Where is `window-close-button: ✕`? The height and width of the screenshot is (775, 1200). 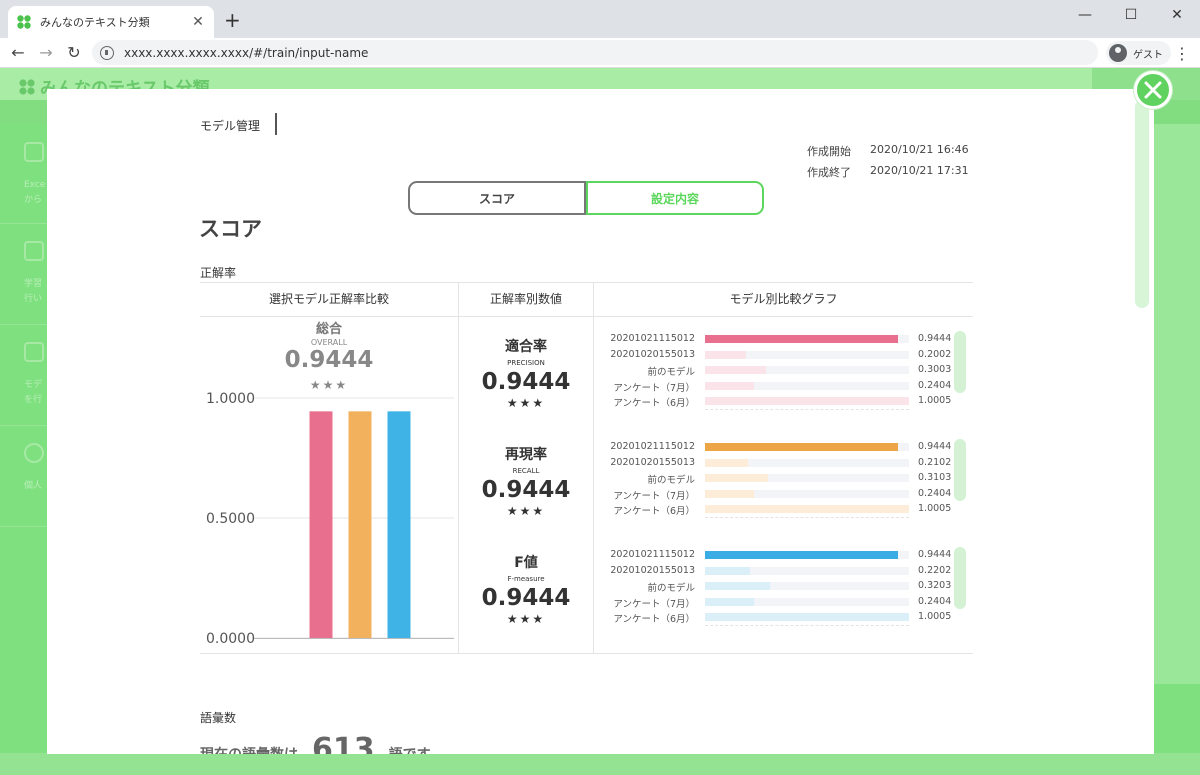
window-close-button: ✕ is located at coordinates (1177, 15).